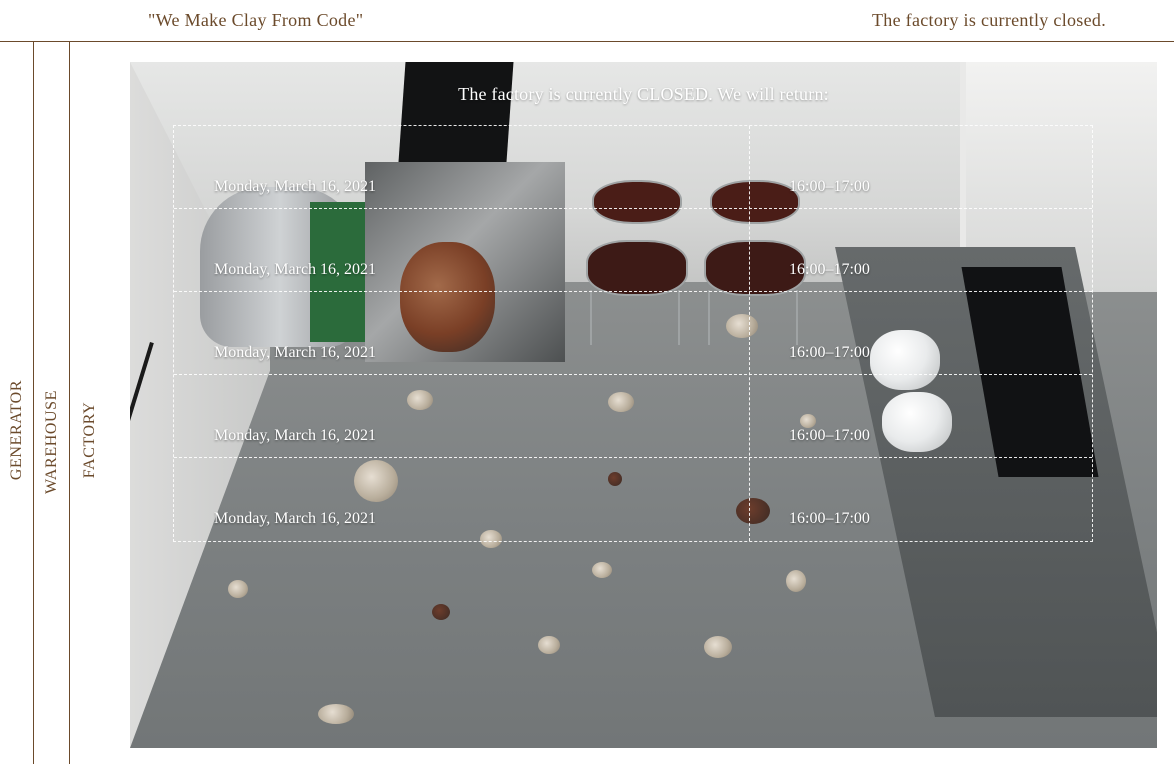 The image size is (1174, 764). I want to click on nav-factory-label: FACTORY, so click(89, 440).